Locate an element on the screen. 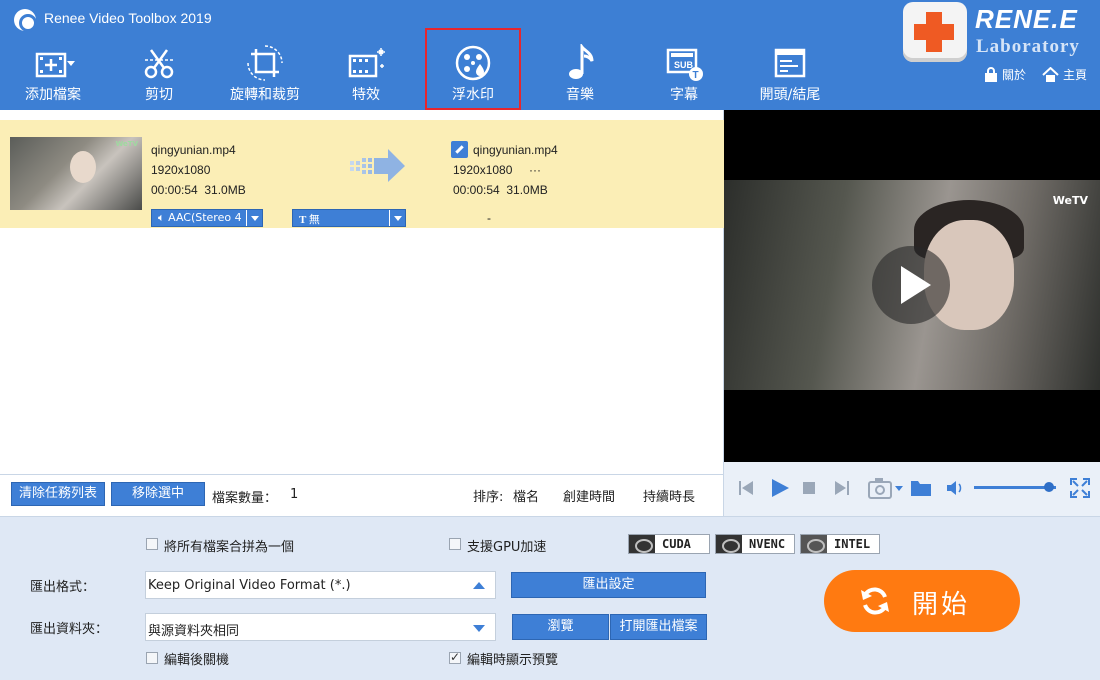  thumbnail-watermark: WeTV is located at coordinates (126, 144).